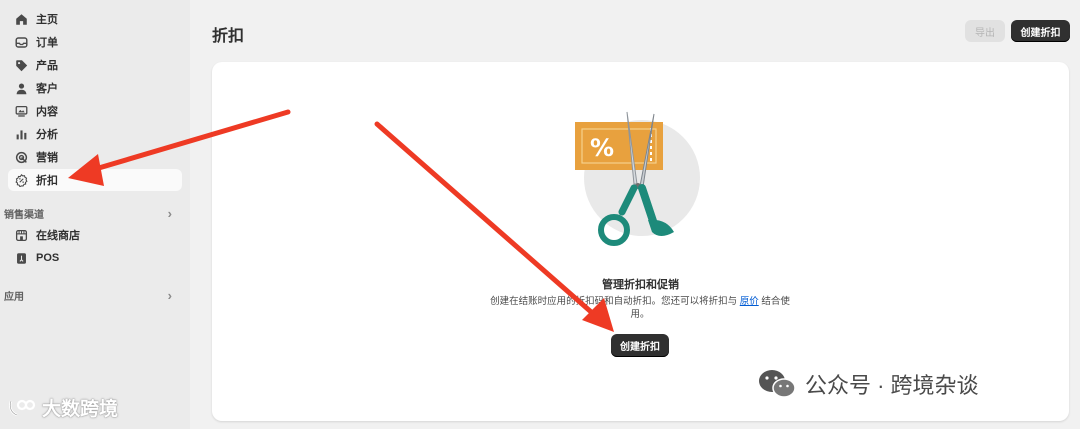 The image size is (1080, 429). What do you see at coordinates (21, 258) in the screenshot?
I see `pos-icon` at bounding box center [21, 258].